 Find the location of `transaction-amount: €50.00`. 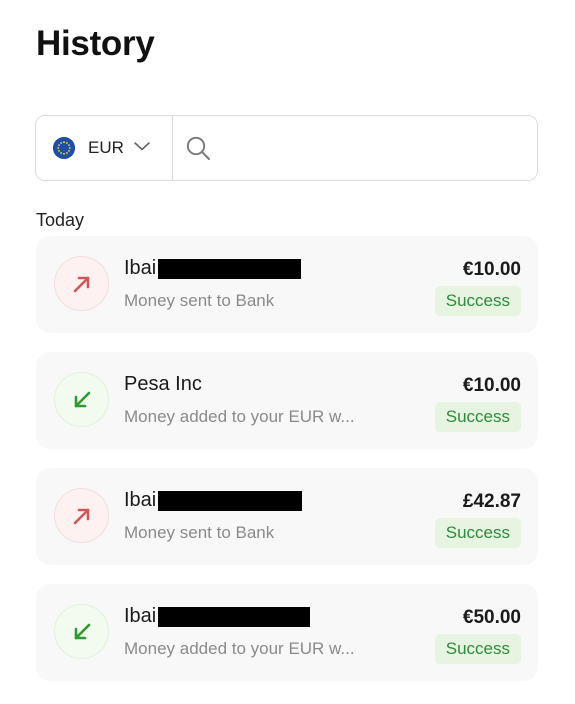

transaction-amount: €50.00 is located at coordinates (491, 617).